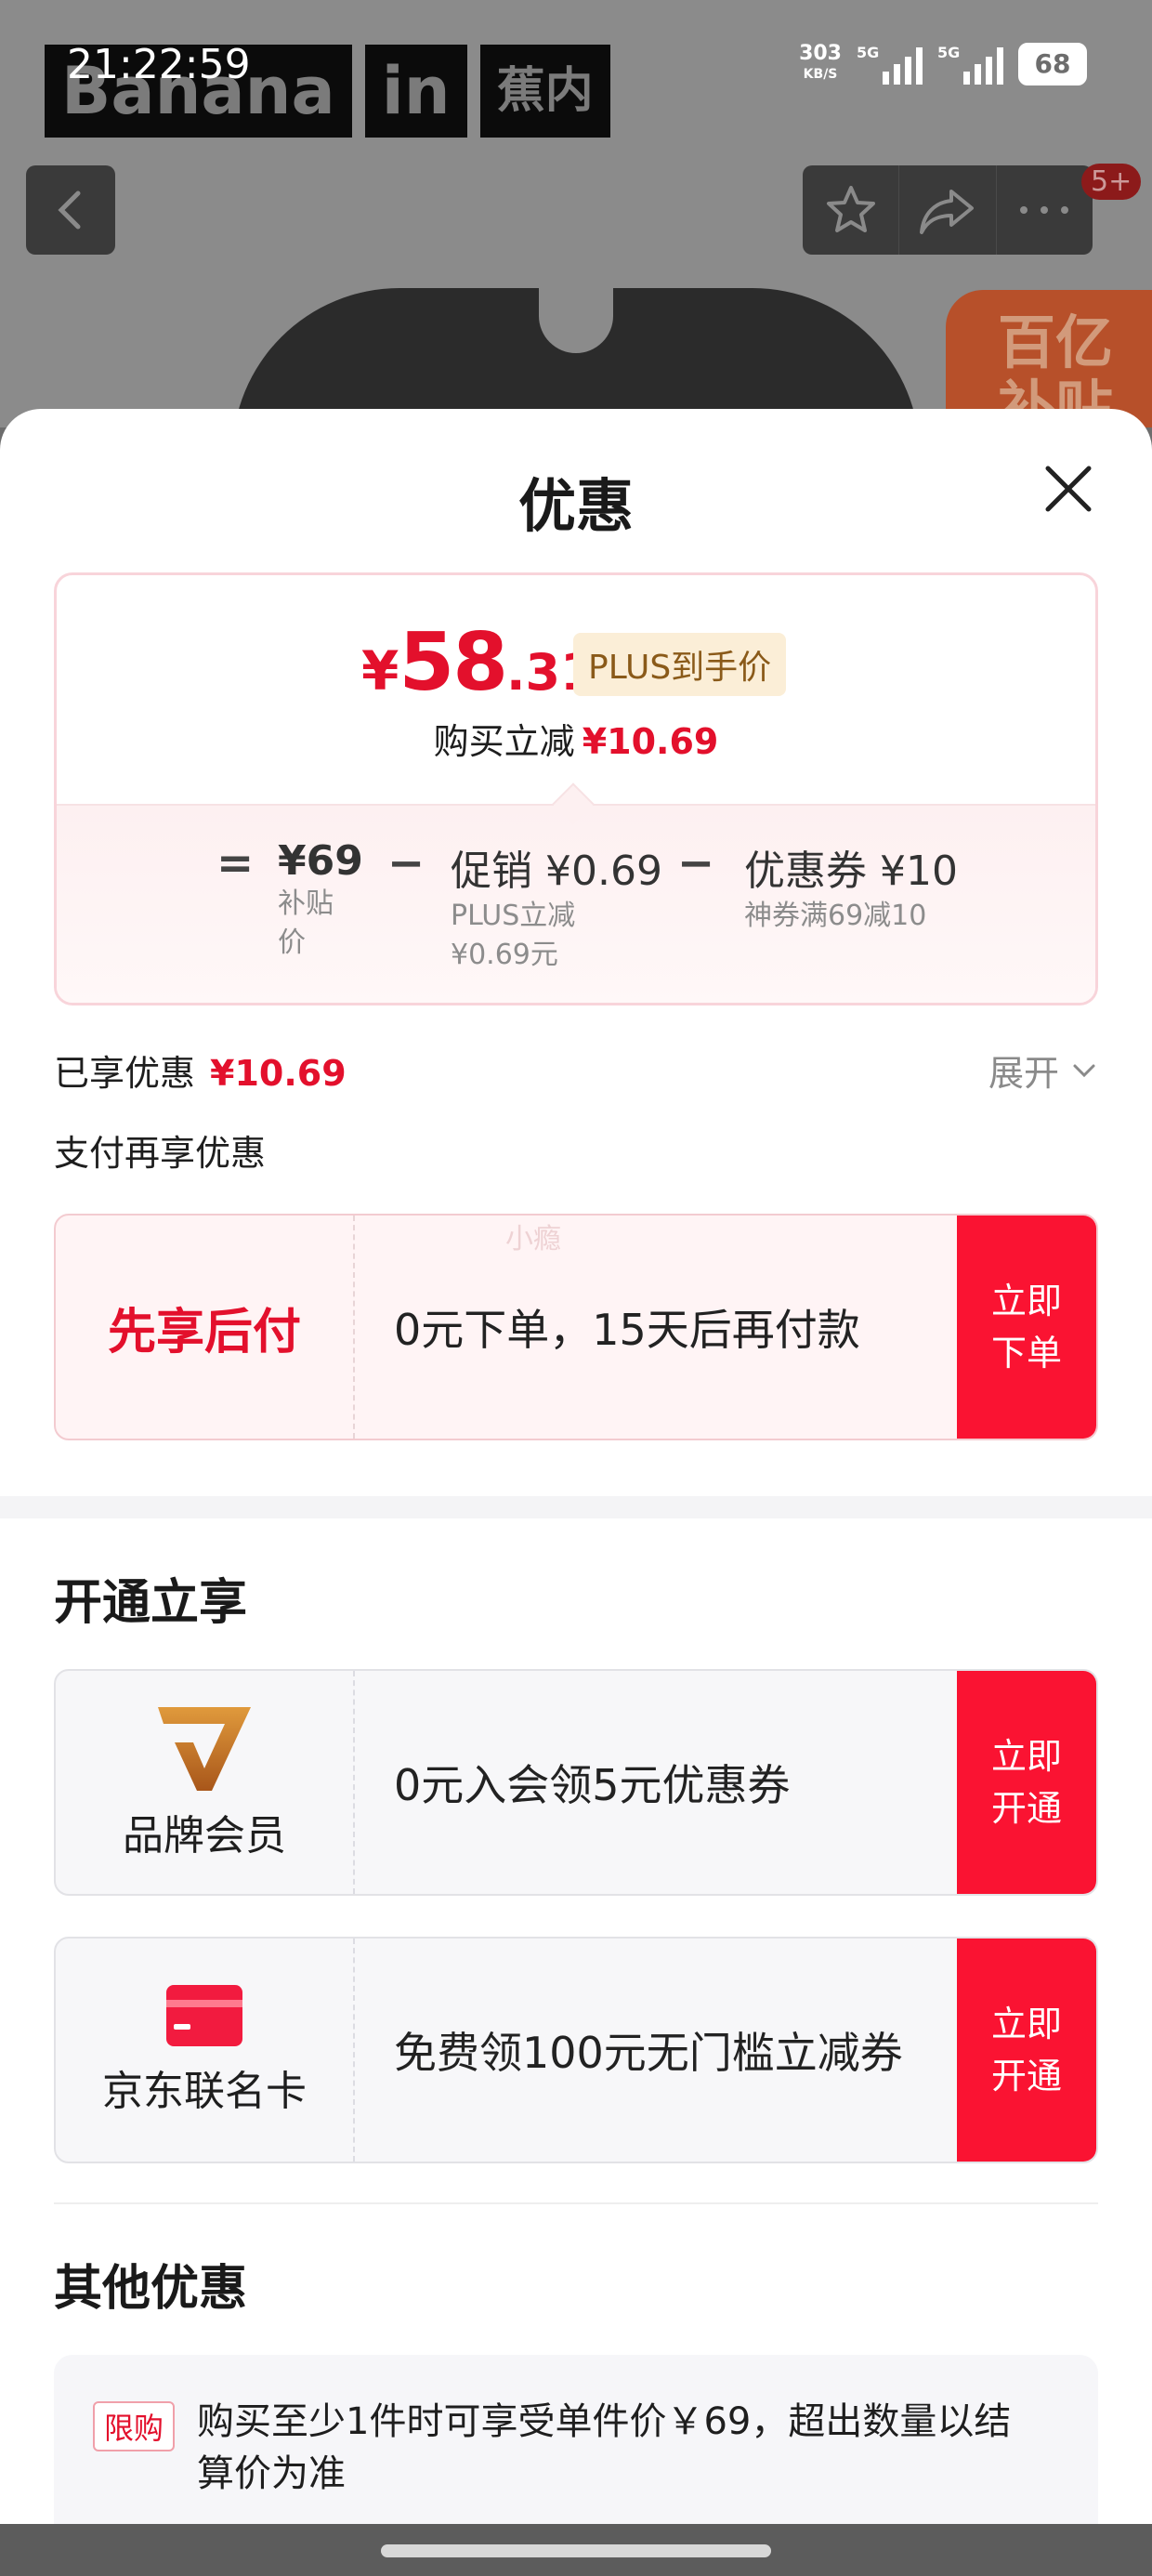  I want to click on other-section-title: 其他优惠, so click(151, 2289).